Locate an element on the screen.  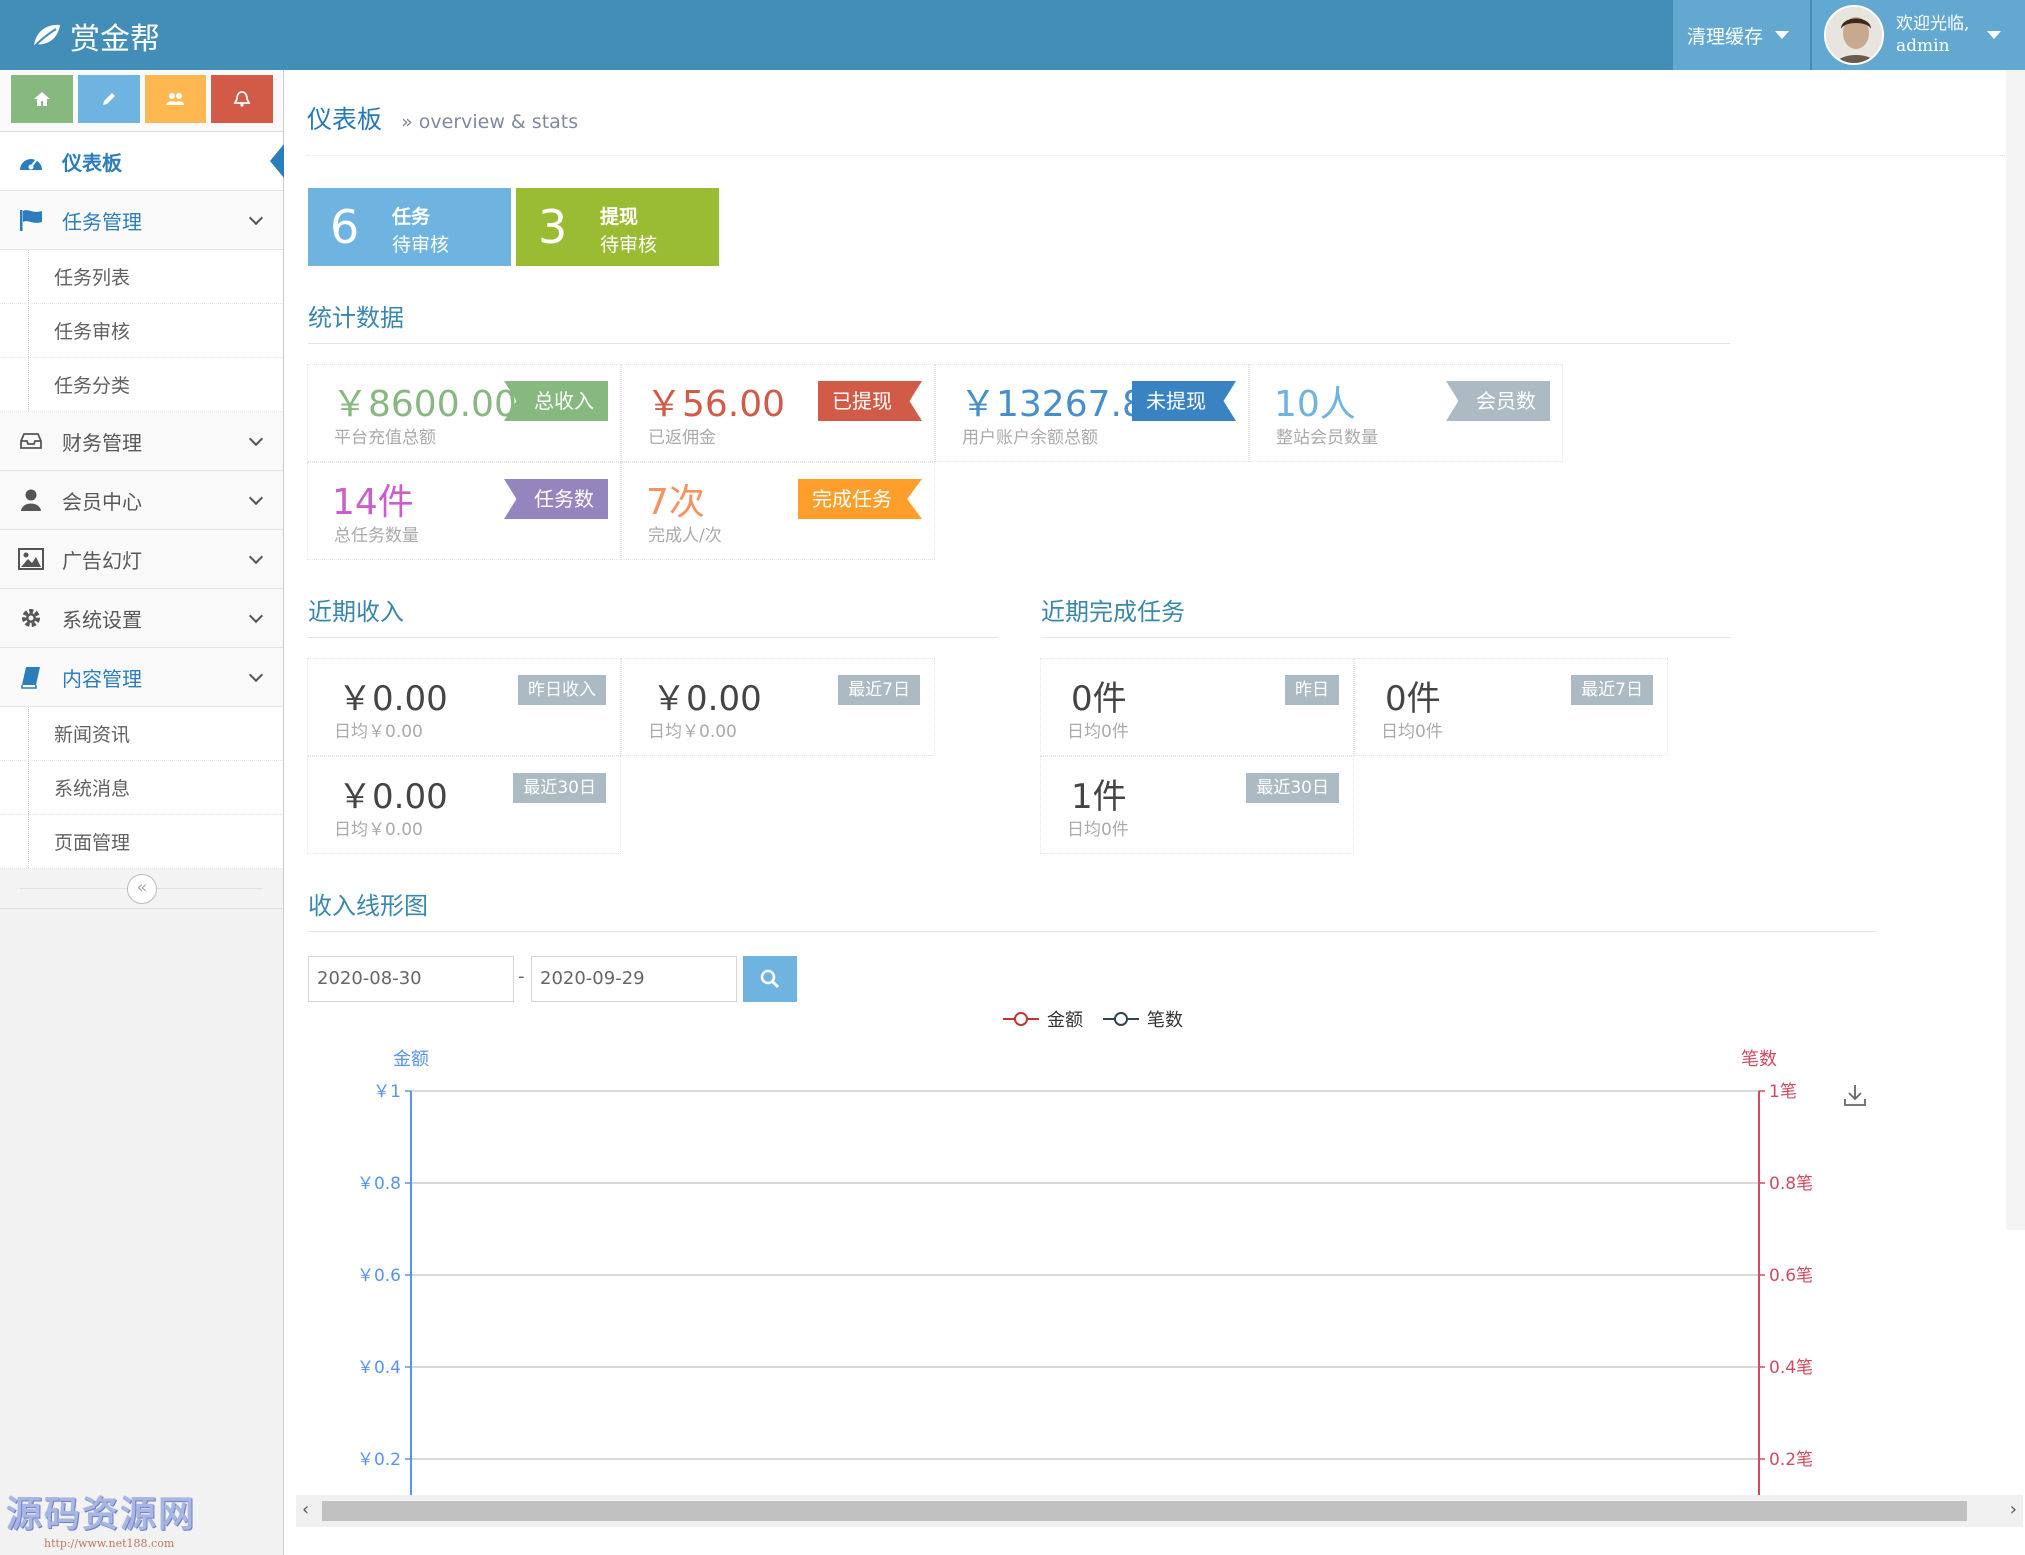
scrollbar-thumb is located at coordinates (1144, 1511).